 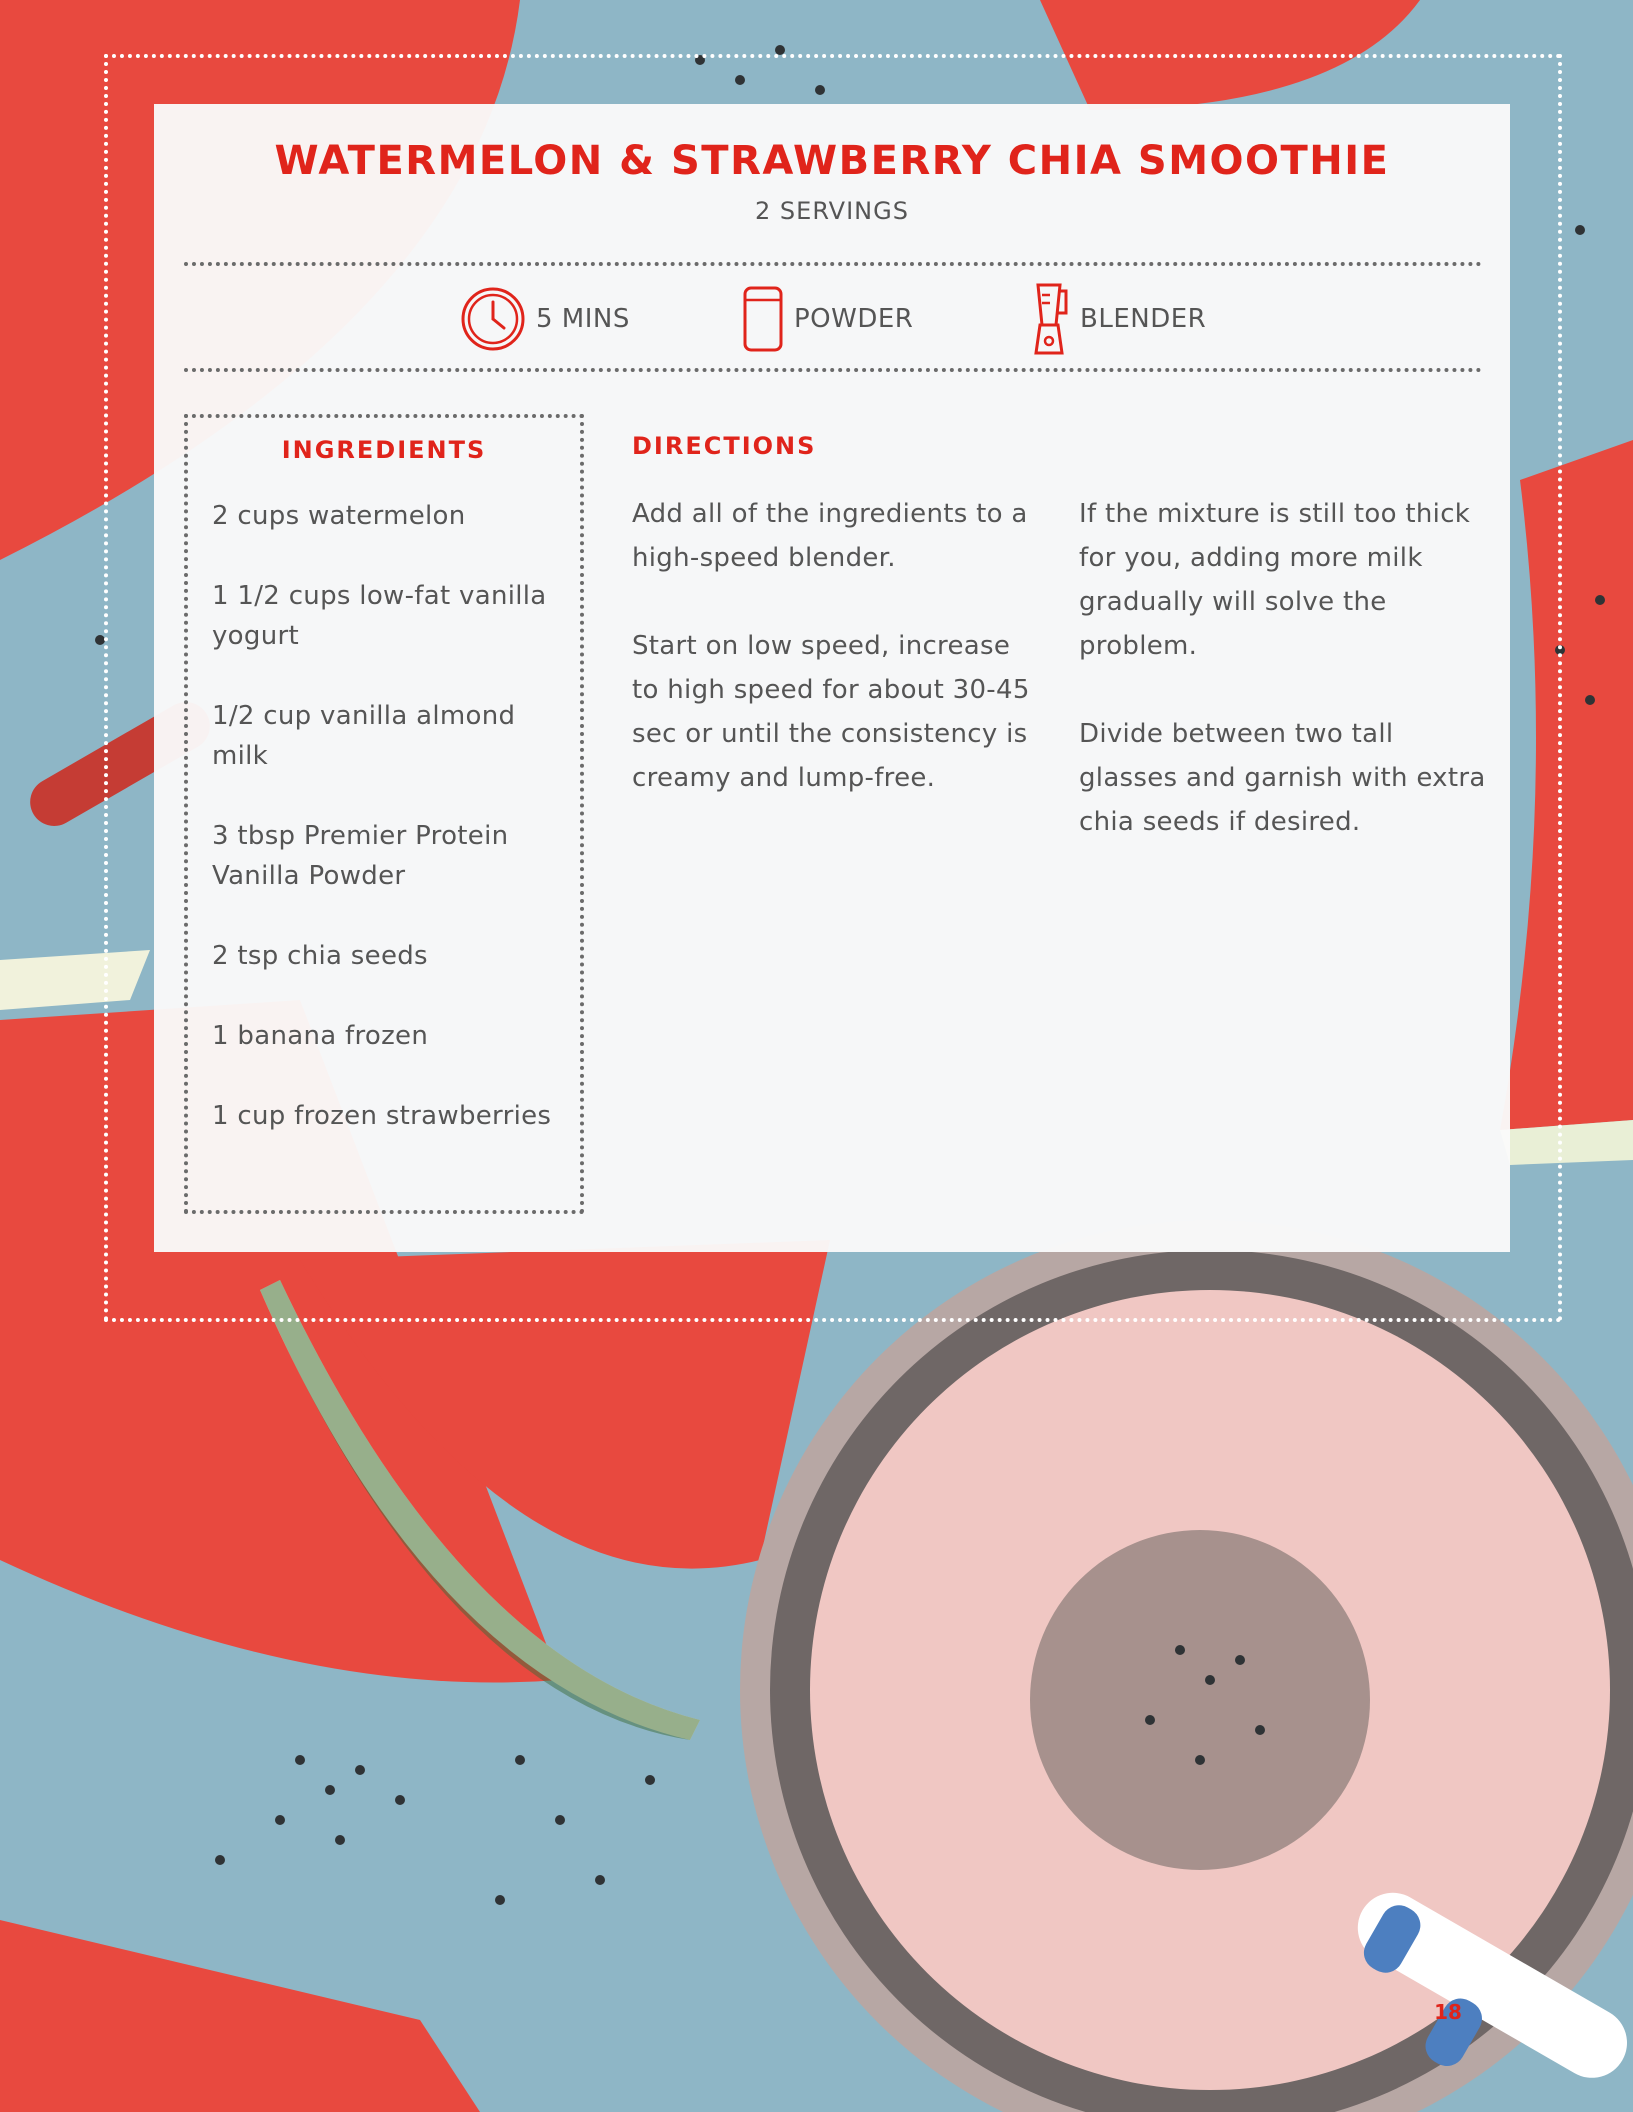 I want to click on ingredient-item: 1/2 cup vanilla almond milk, so click(x=364, y=736).